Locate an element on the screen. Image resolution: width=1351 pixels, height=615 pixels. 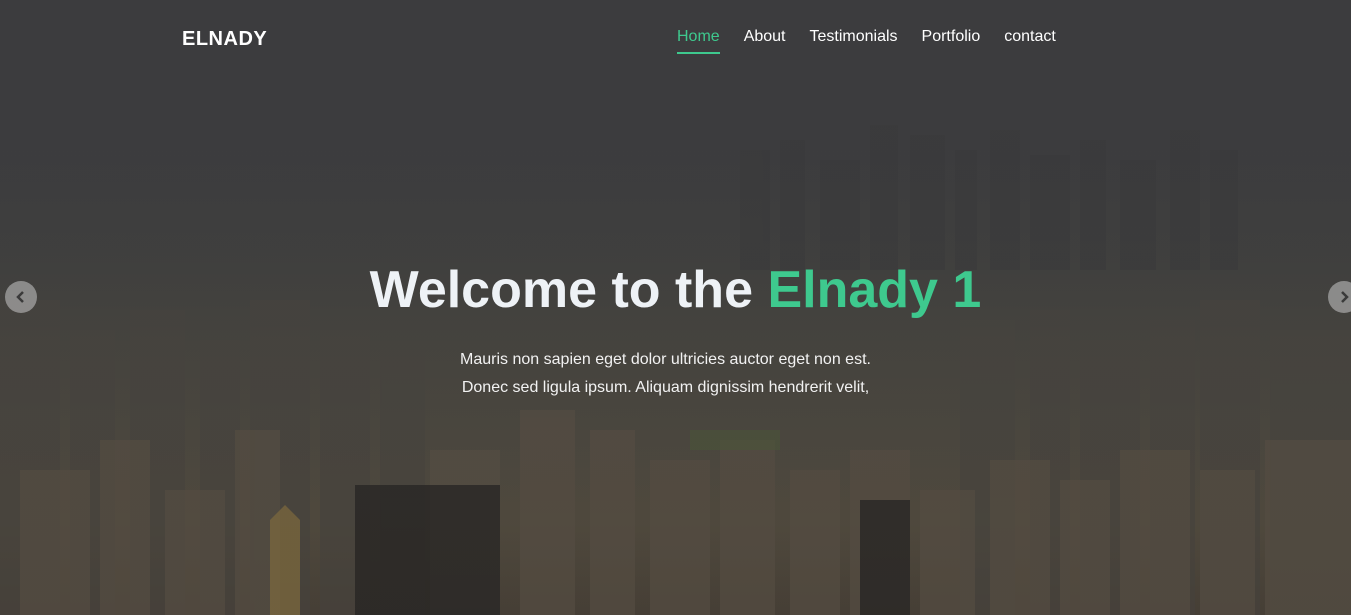
hero-title-accent: Elnady 1 is located at coordinates (874, 290).